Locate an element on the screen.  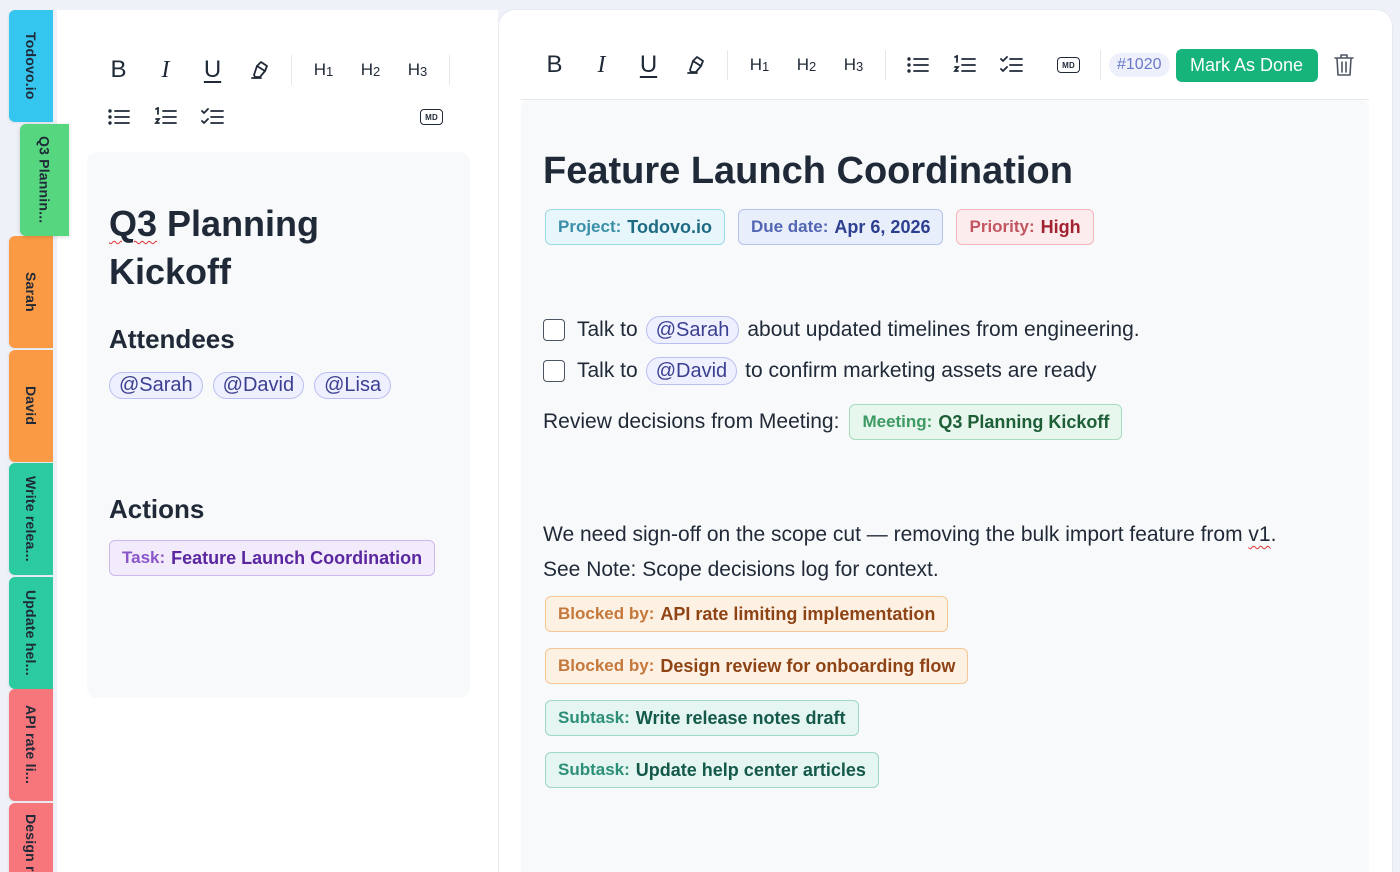
meta-chip: Priority: High is located at coordinates (1025, 227).